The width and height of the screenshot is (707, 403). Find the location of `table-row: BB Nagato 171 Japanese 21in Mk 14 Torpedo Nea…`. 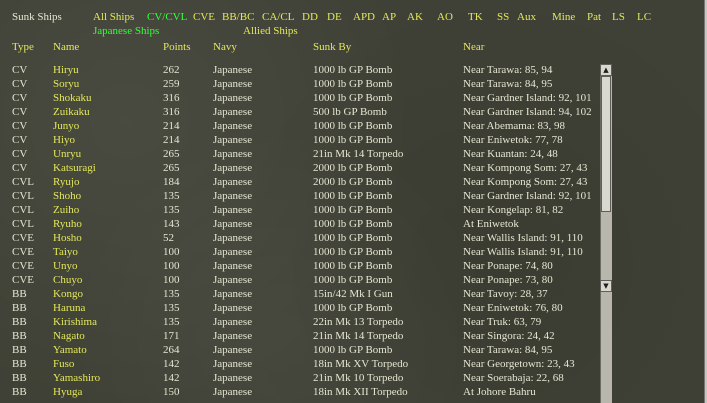

table-row: BB Nagato 171 Japanese 21in Mk 14 Torpedo Nea… is located at coordinates (299, 337).